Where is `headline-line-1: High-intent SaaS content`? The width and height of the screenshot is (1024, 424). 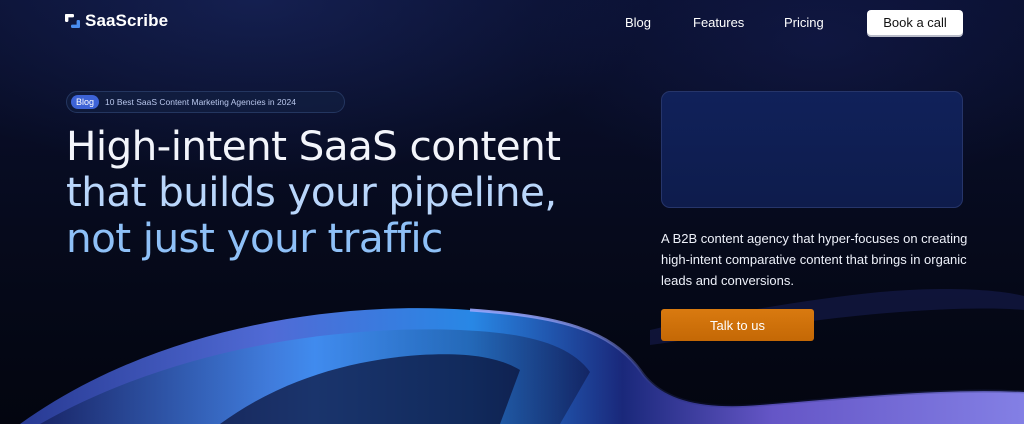 headline-line-1: High-intent SaaS content is located at coordinates (313, 146).